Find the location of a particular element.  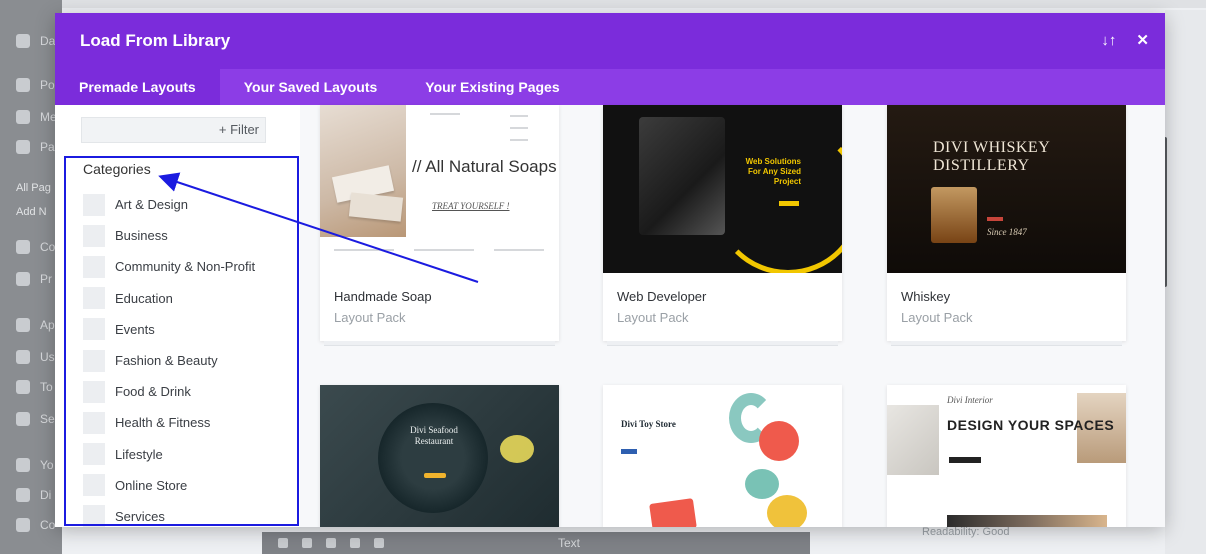

layout-name: Whiskey is located at coordinates (926, 296).